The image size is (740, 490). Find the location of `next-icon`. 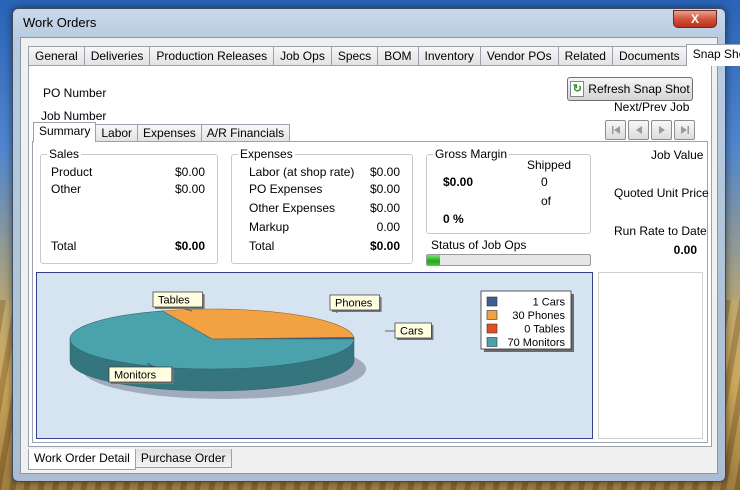

next-icon is located at coordinates (661, 130).